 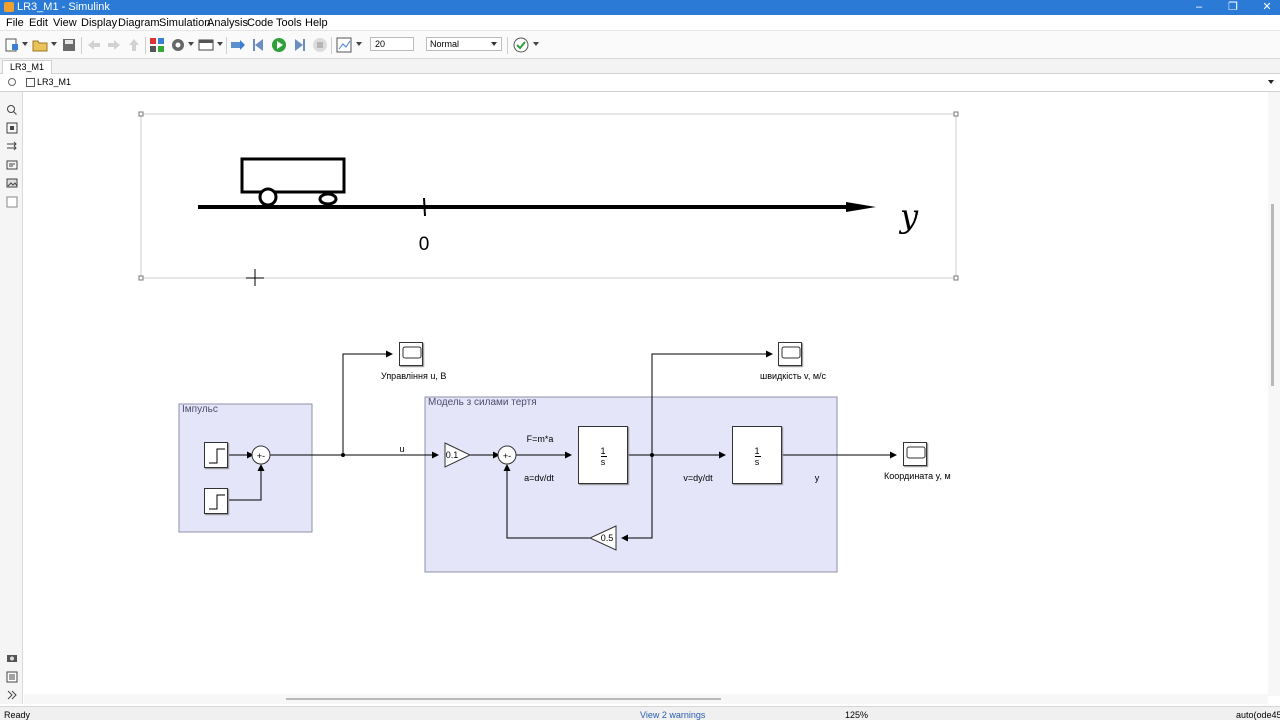 I want to click on library-browser-icon, so click(x=157, y=45).